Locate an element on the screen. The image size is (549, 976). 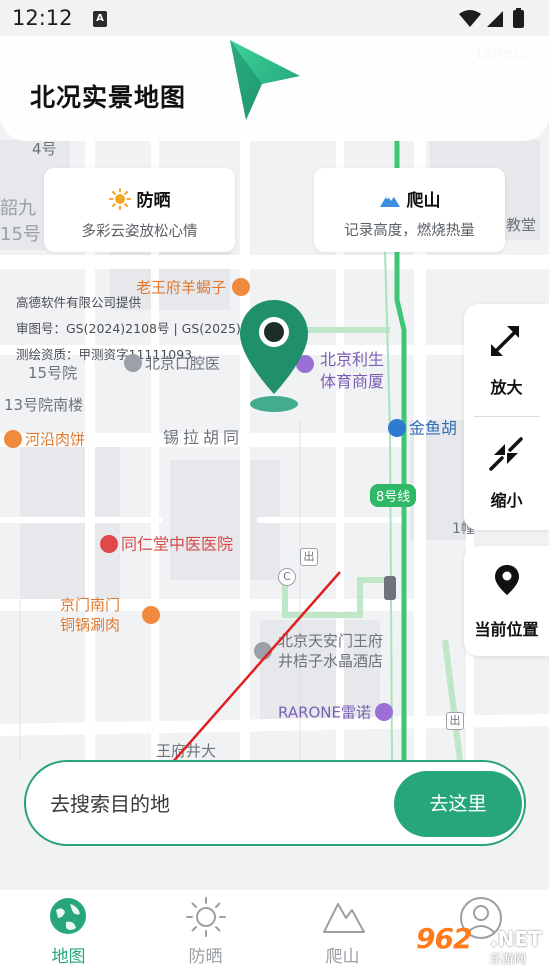
poi-shop: RARONE雷诺 is located at coordinates (337, 712).